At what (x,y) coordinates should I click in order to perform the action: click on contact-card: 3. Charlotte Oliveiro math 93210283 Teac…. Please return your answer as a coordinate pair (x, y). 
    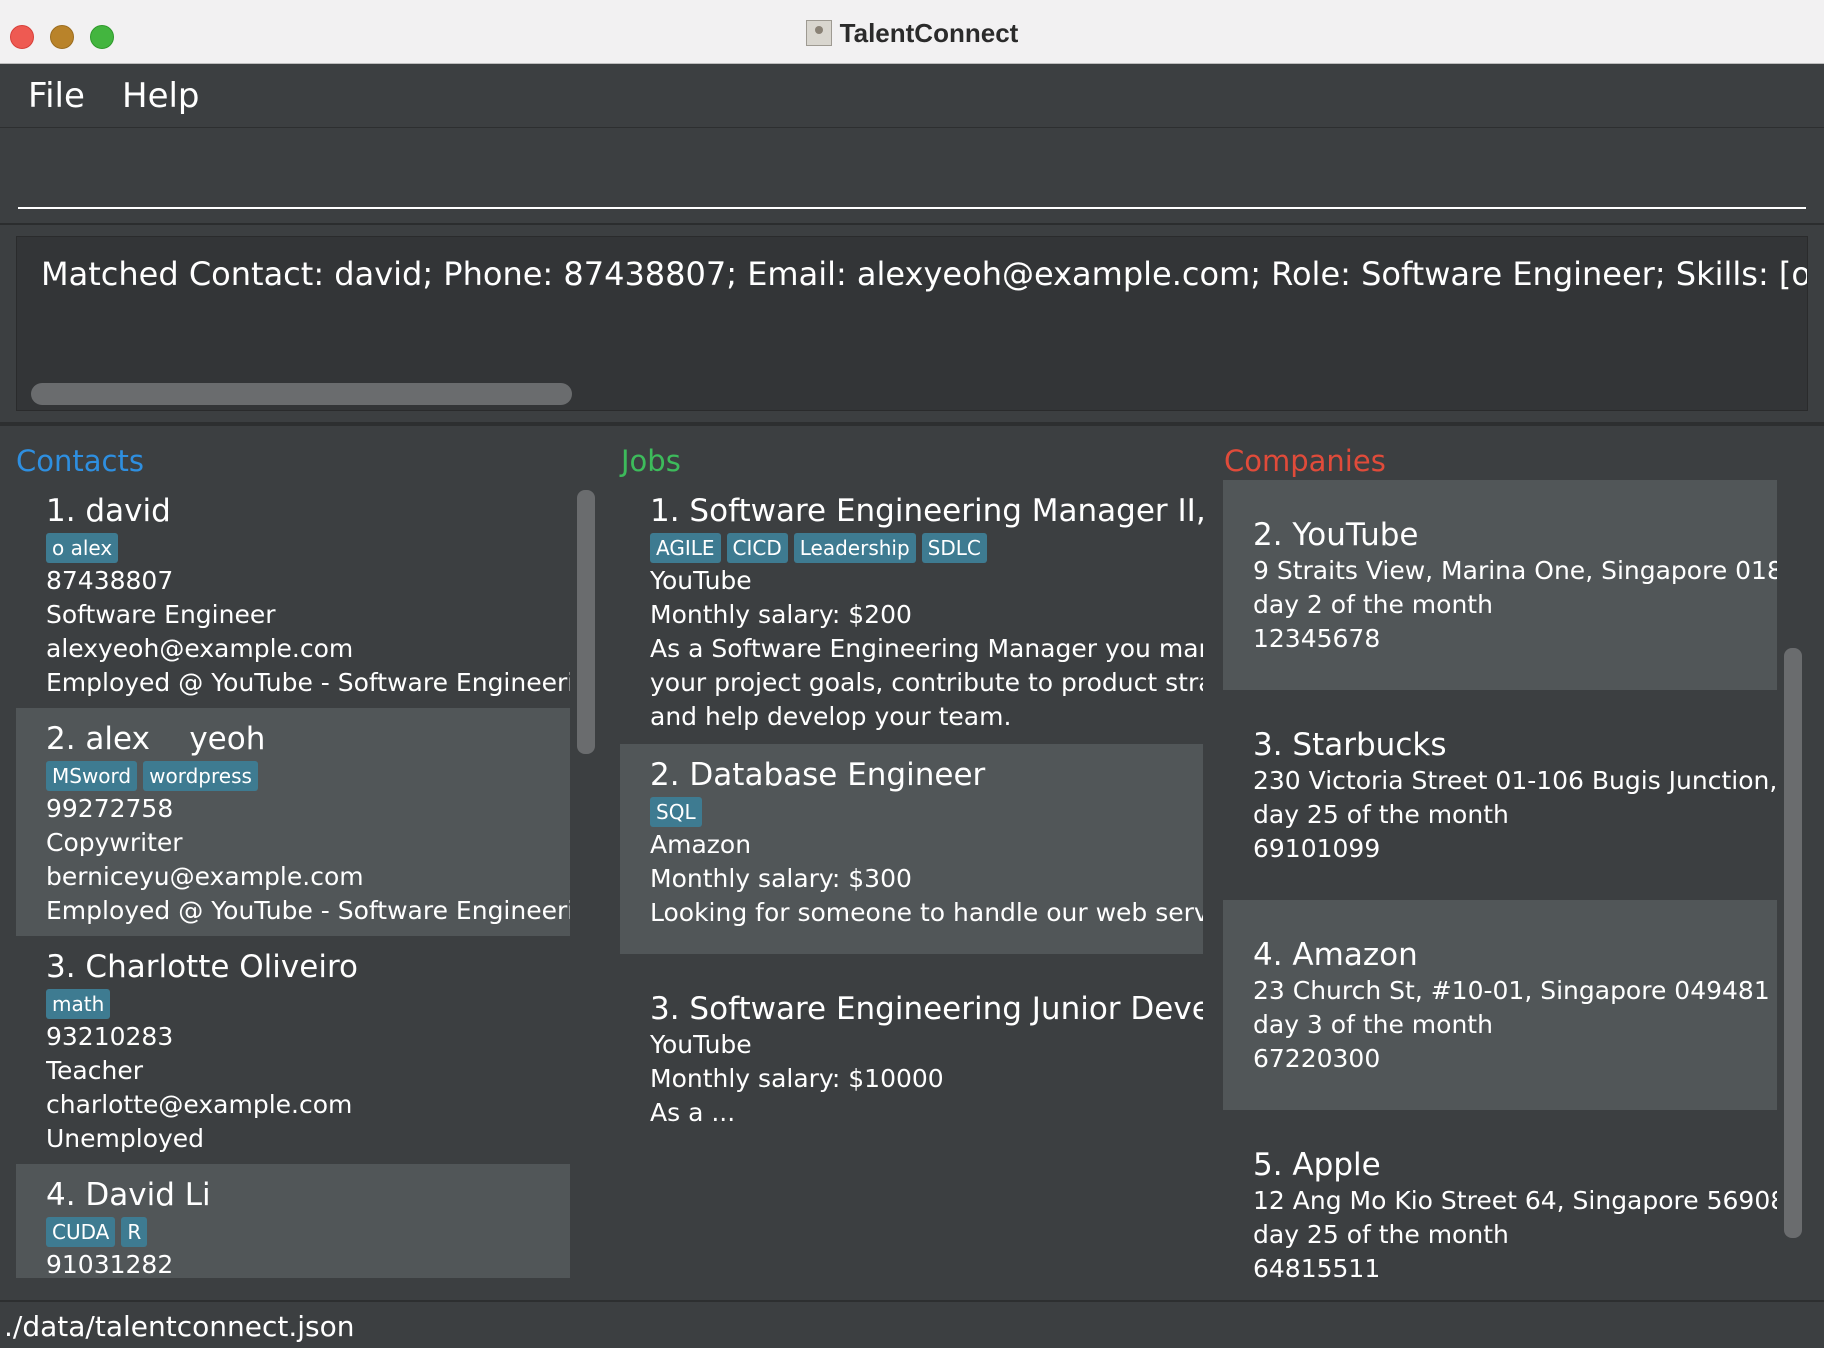
    Looking at the image, I should click on (293, 1050).